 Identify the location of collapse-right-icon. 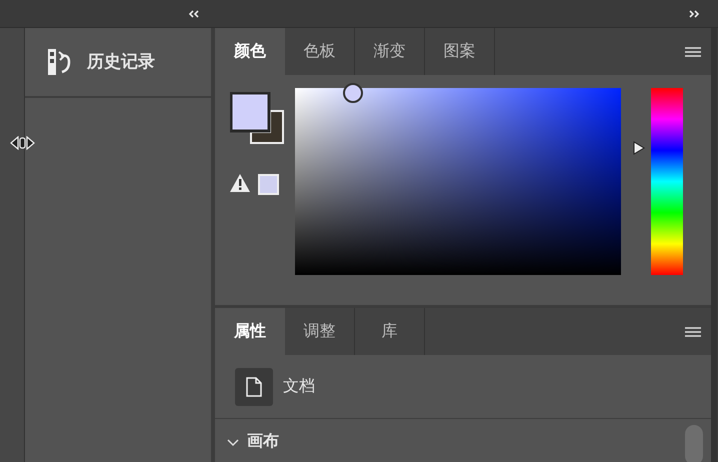
(694, 14).